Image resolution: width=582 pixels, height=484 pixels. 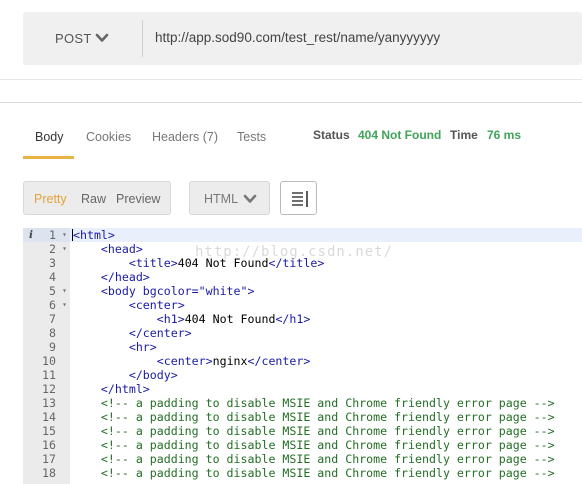 I want to click on gutter-cell: 4, so click(x=46, y=277).